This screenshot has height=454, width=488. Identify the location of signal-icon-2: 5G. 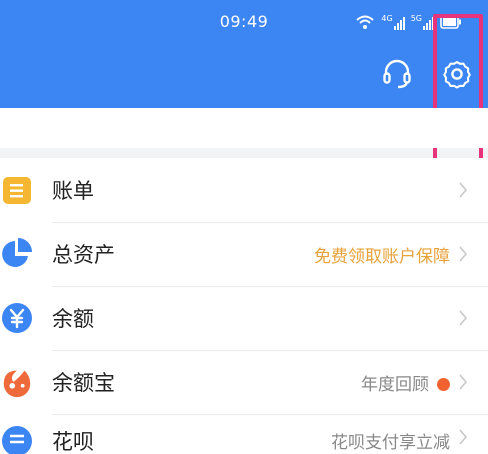
(422, 22).